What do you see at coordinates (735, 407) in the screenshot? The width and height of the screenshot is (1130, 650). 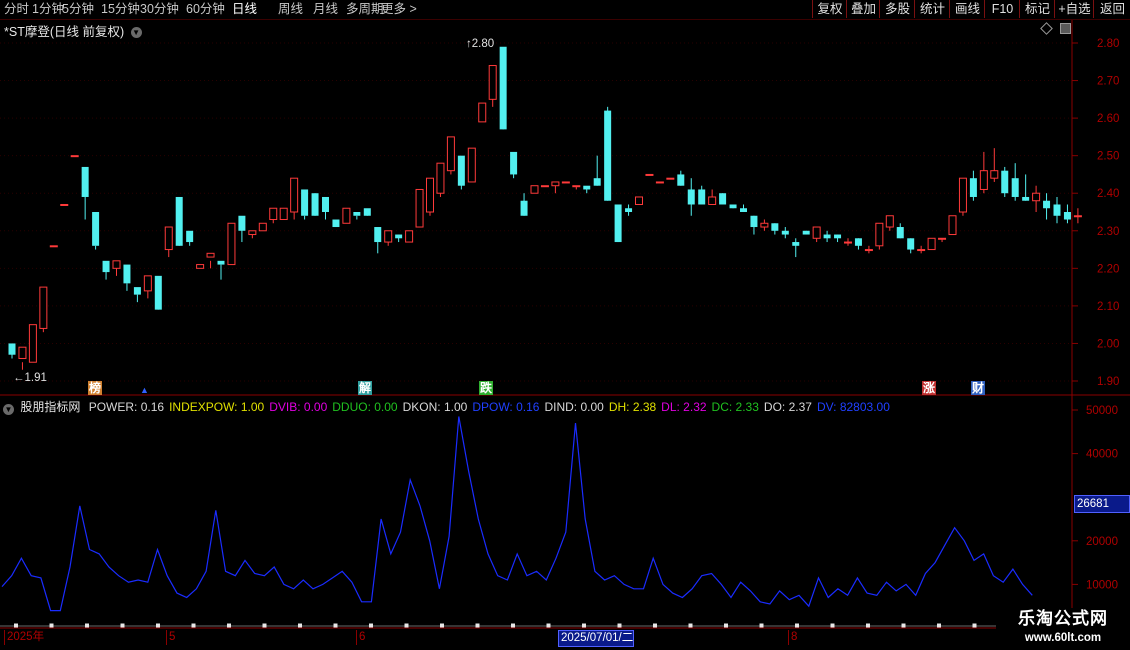 I see `indicator-value: DC: 2.33` at bounding box center [735, 407].